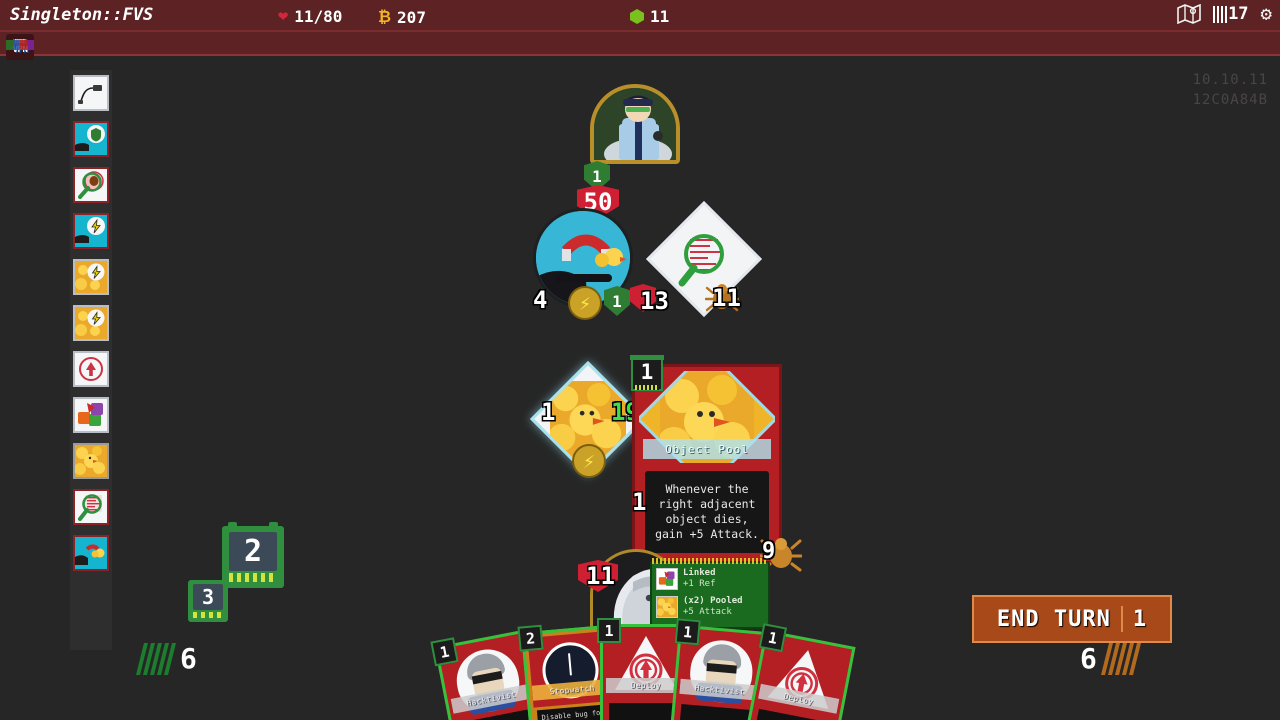  Describe the element at coordinates (600, 576) in the screenshot. I see `knight-health-value: 11` at that location.